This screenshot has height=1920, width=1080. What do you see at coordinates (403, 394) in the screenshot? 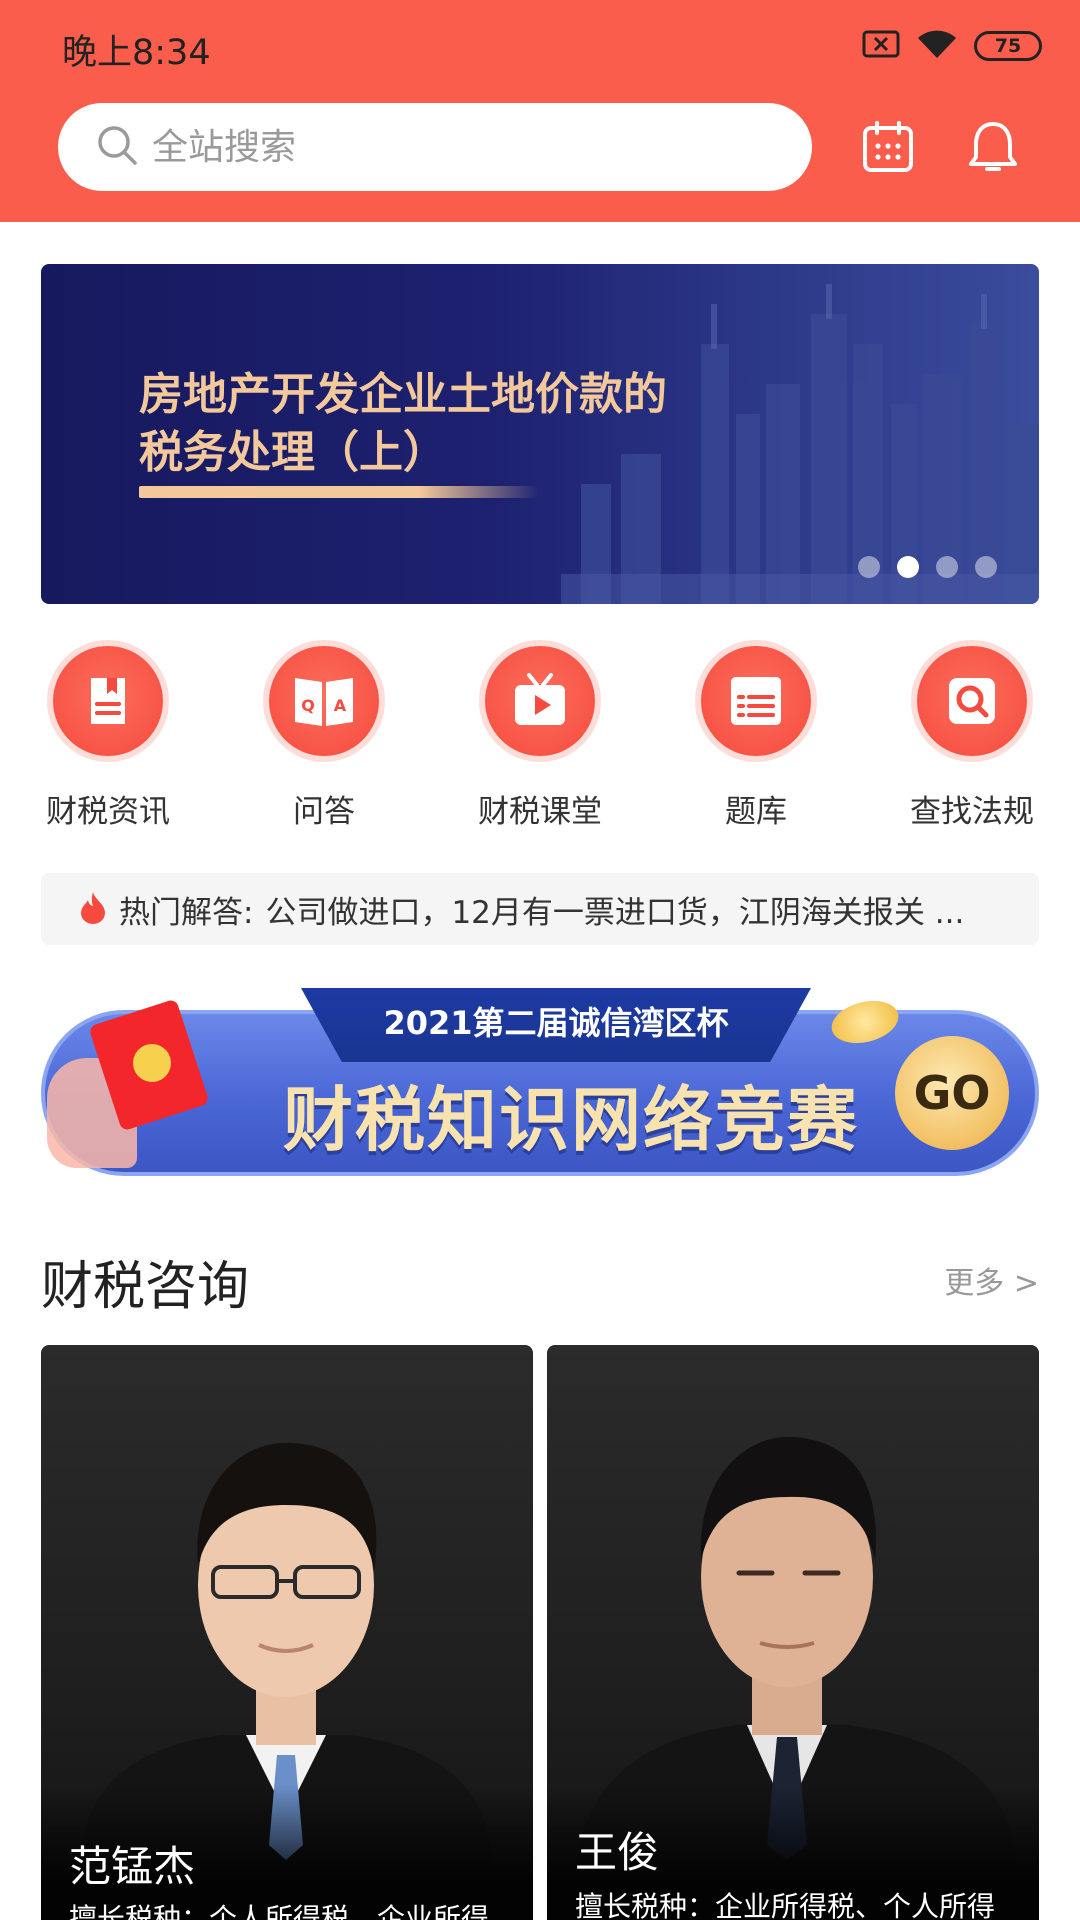
I see `banner-title-line1: 房地产开发企业土地价款的` at bounding box center [403, 394].